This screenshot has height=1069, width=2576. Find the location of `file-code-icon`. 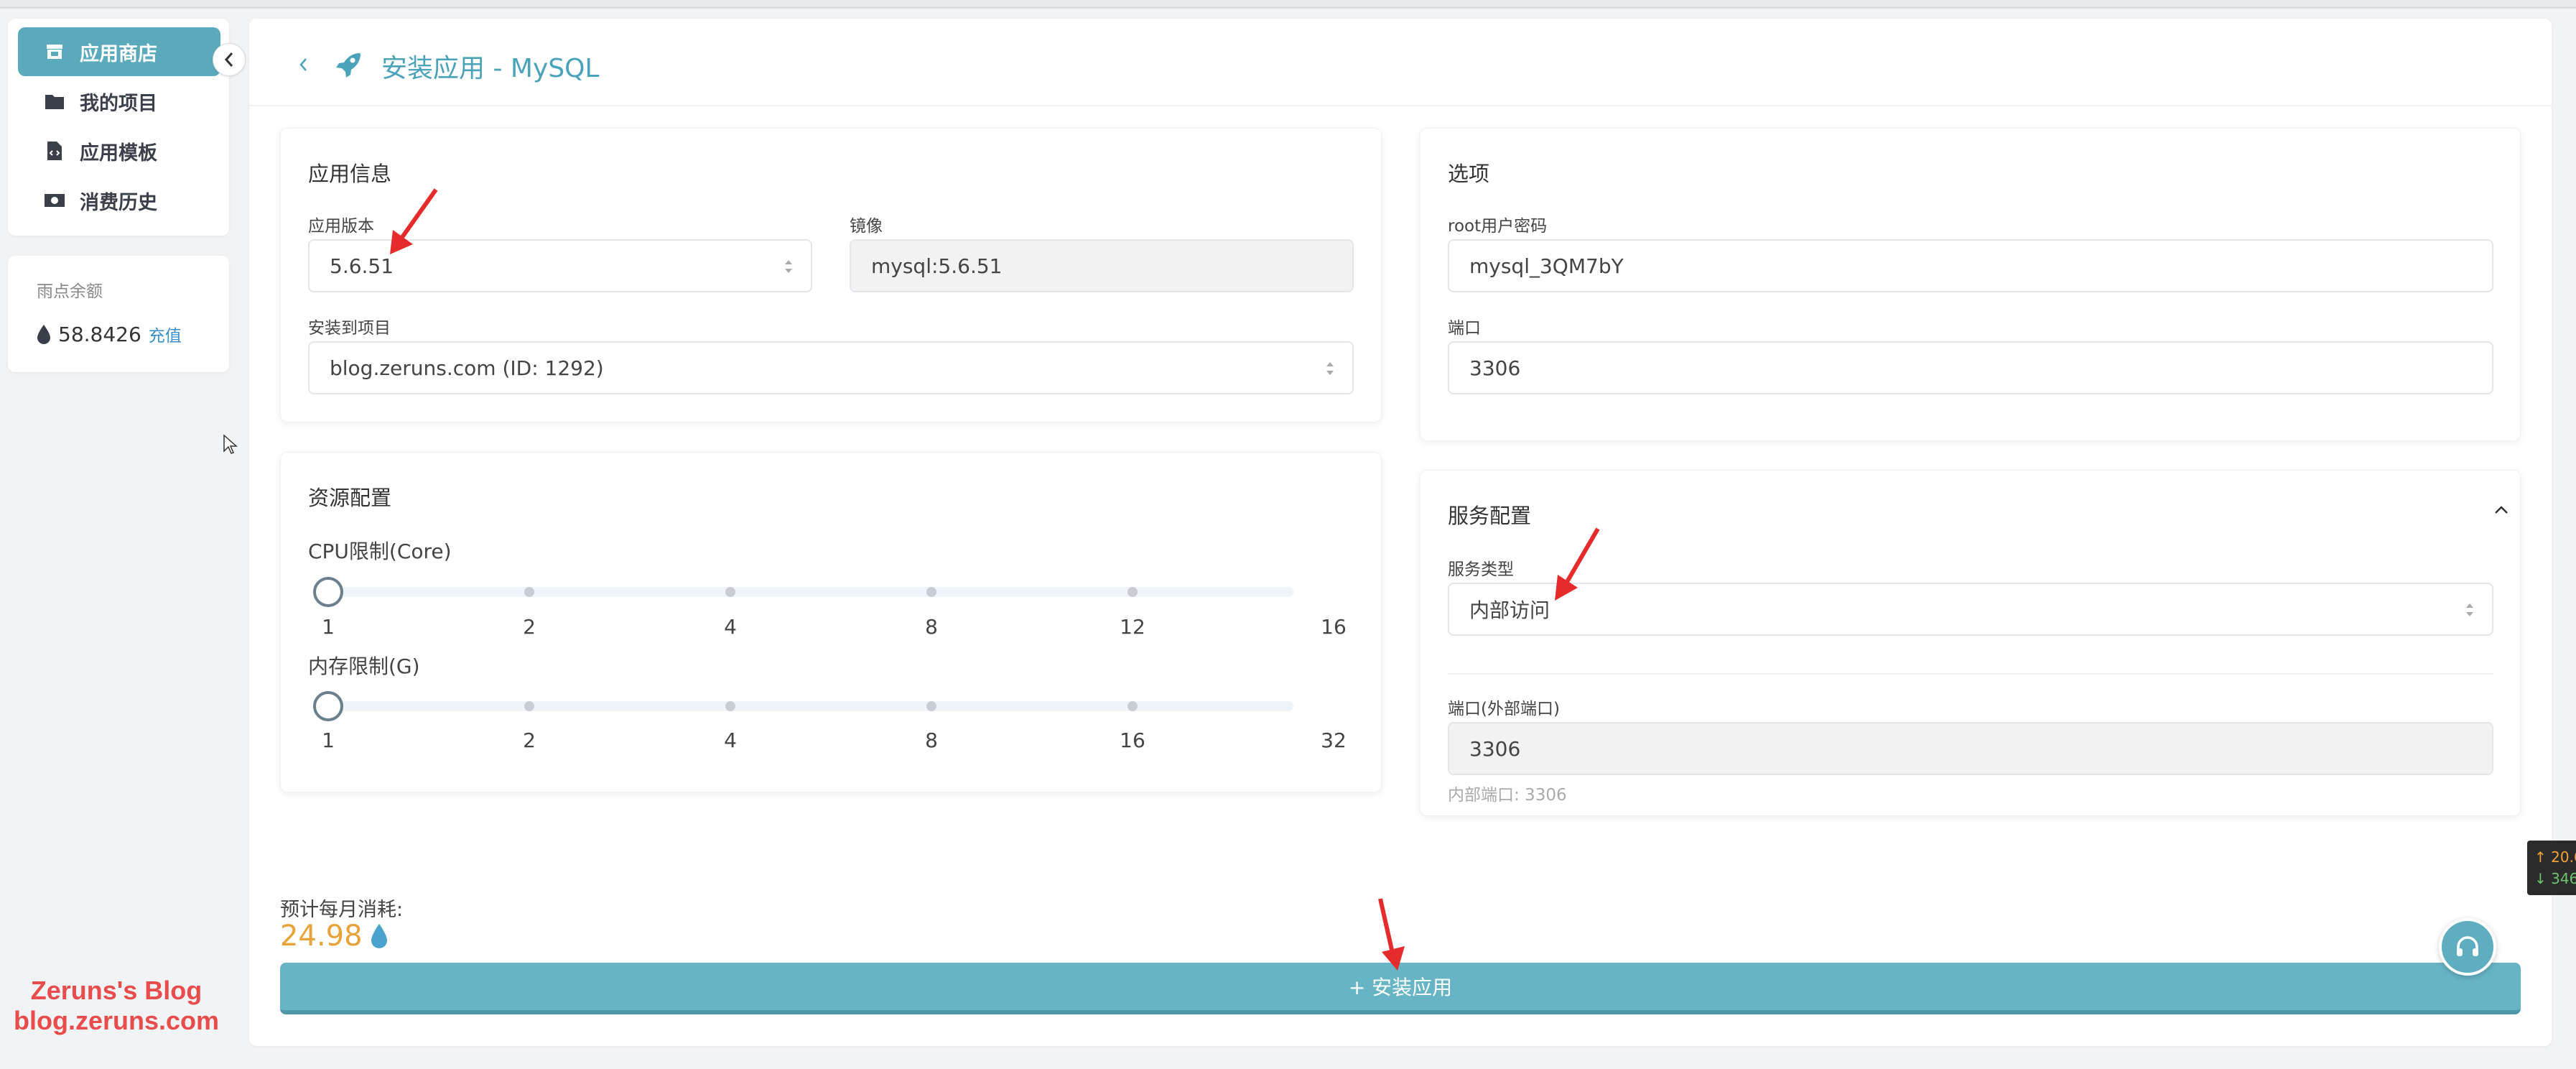

file-code-icon is located at coordinates (54, 151).